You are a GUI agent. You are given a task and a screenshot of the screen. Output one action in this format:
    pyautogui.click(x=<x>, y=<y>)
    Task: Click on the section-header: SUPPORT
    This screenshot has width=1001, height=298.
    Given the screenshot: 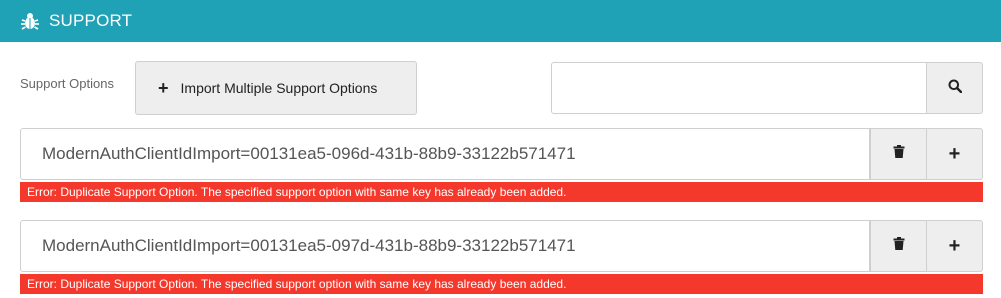 What is the action you would take?
    pyautogui.click(x=500, y=21)
    